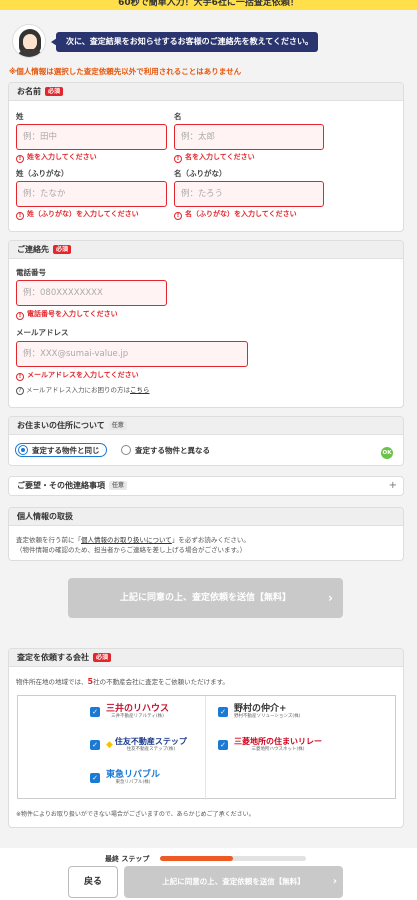  Describe the element at coordinates (33, 249) in the screenshot. I see `section-title: ご連絡先` at that location.